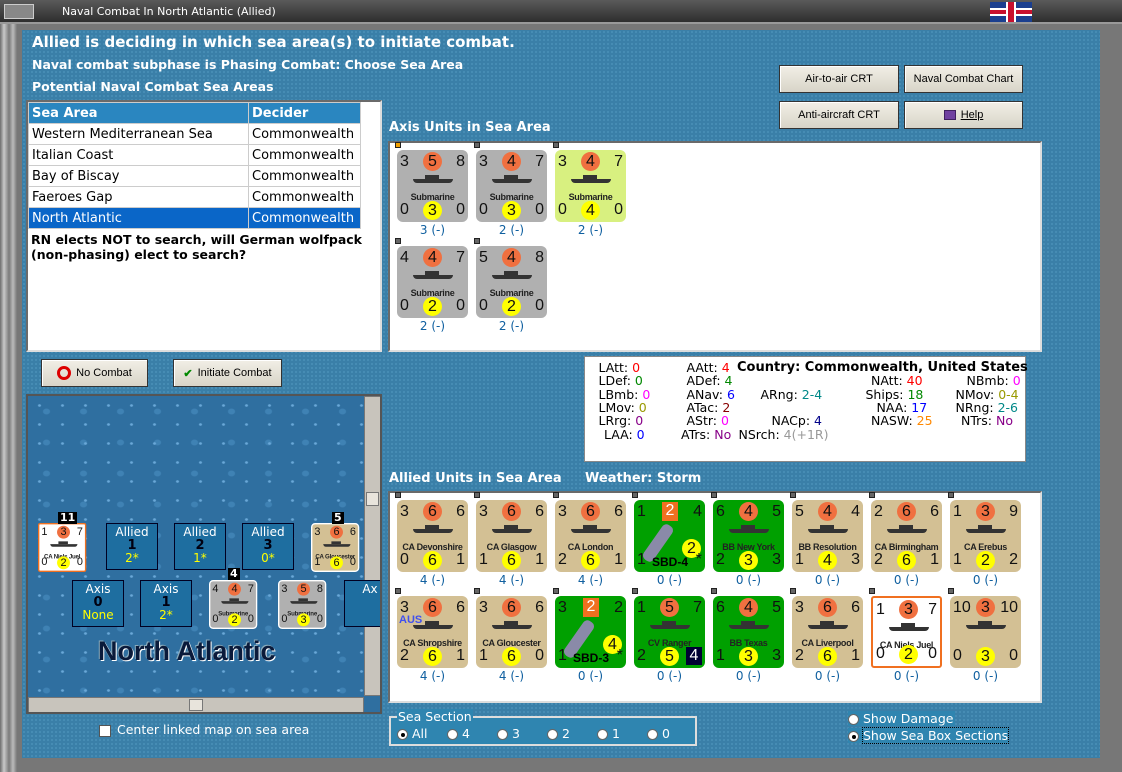 This screenshot has width=1122, height=772. I want to click on allied-sea-box: Allied 1 2*, so click(132, 546).